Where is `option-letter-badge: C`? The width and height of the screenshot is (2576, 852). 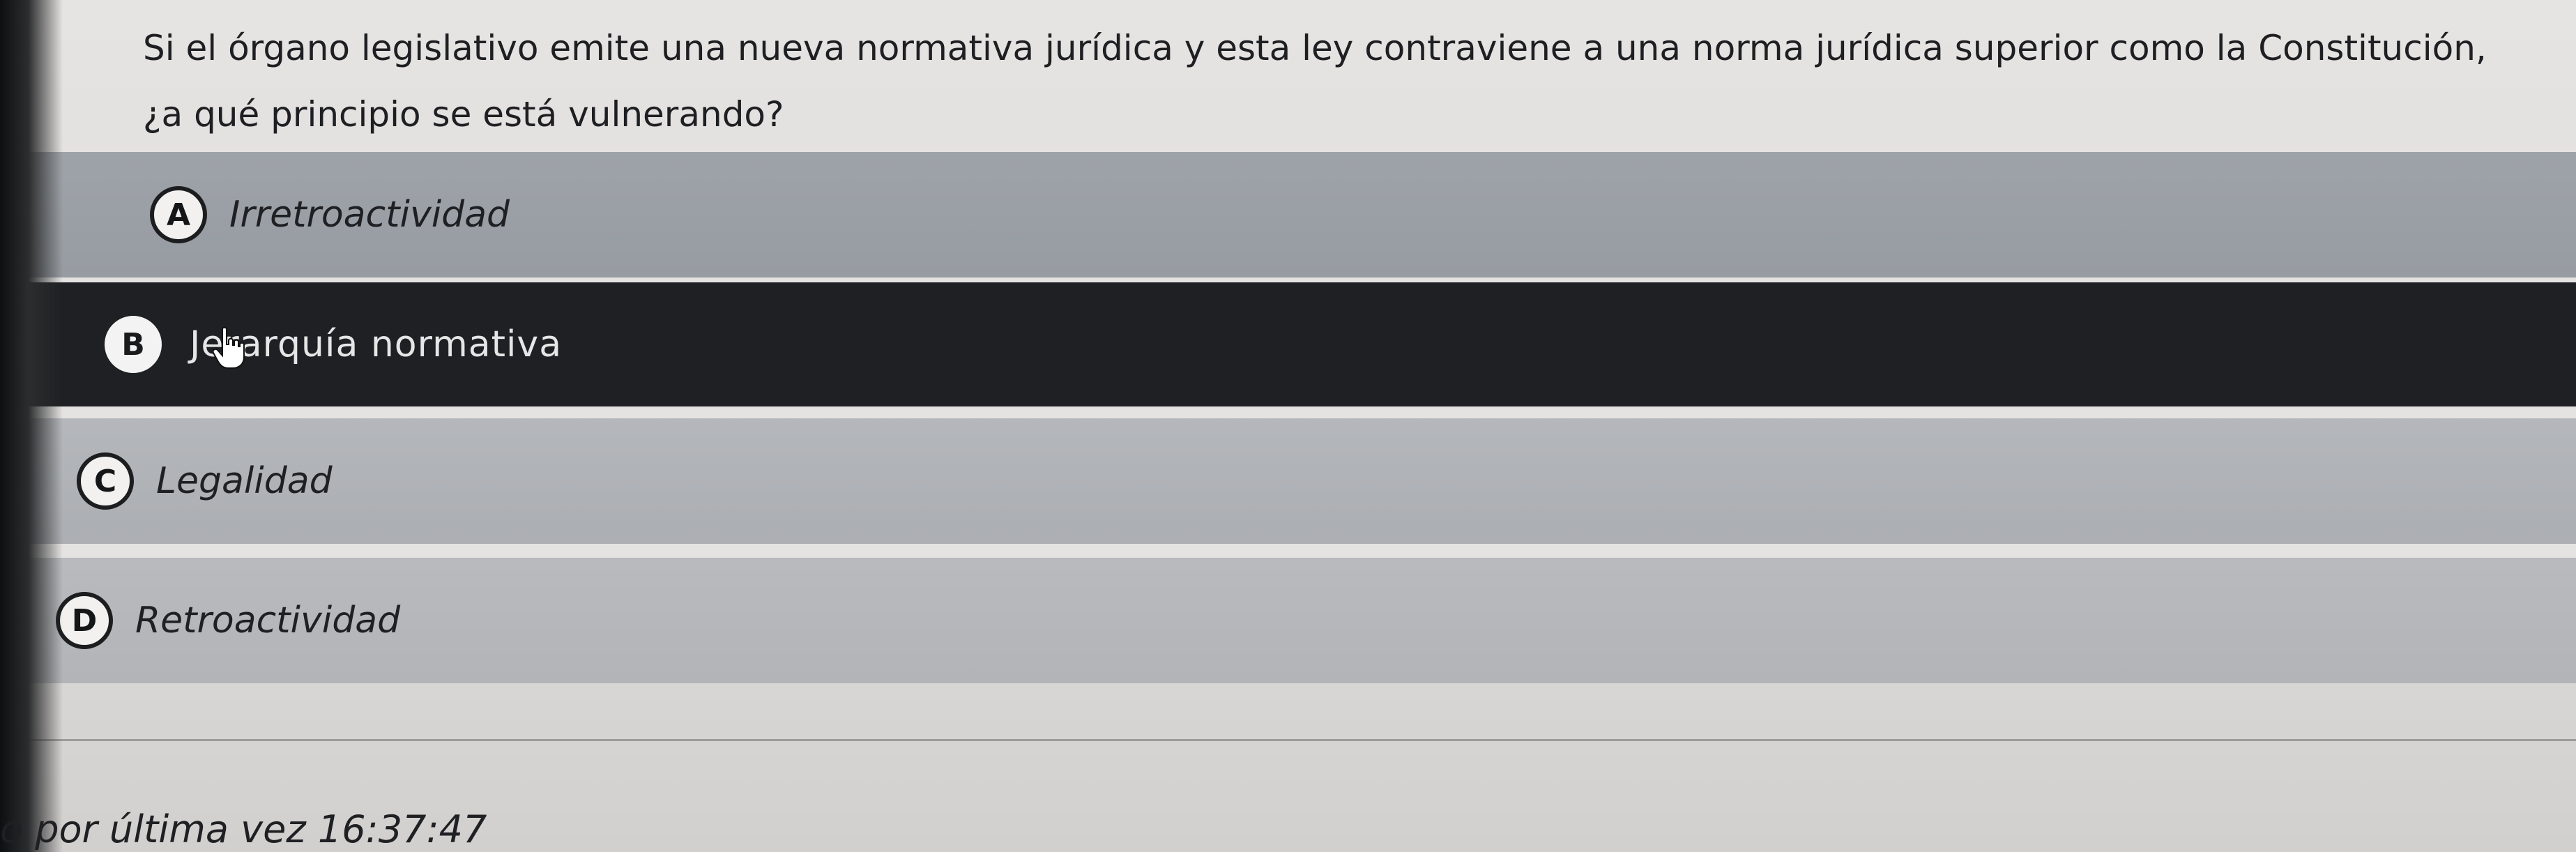 option-letter-badge: C is located at coordinates (105, 481).